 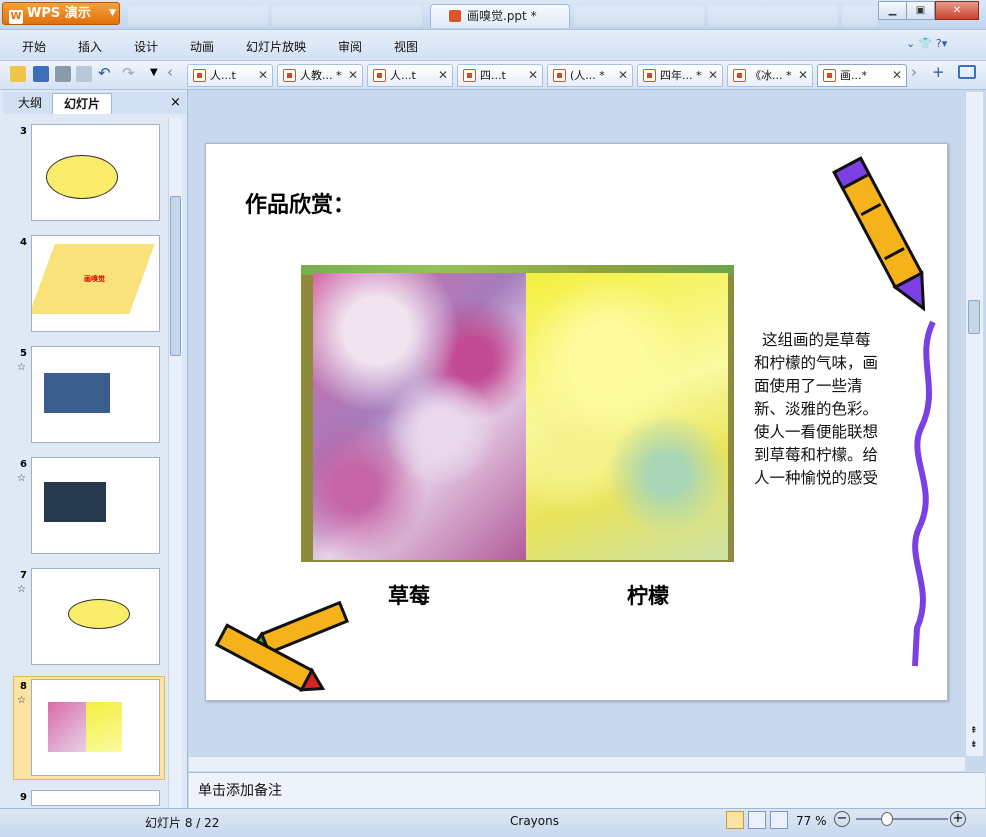 What do you see at coordinates (409, 595) in the screenshot?
I see `caption-strawberry: 草莓` at bounding box center [409, 595].